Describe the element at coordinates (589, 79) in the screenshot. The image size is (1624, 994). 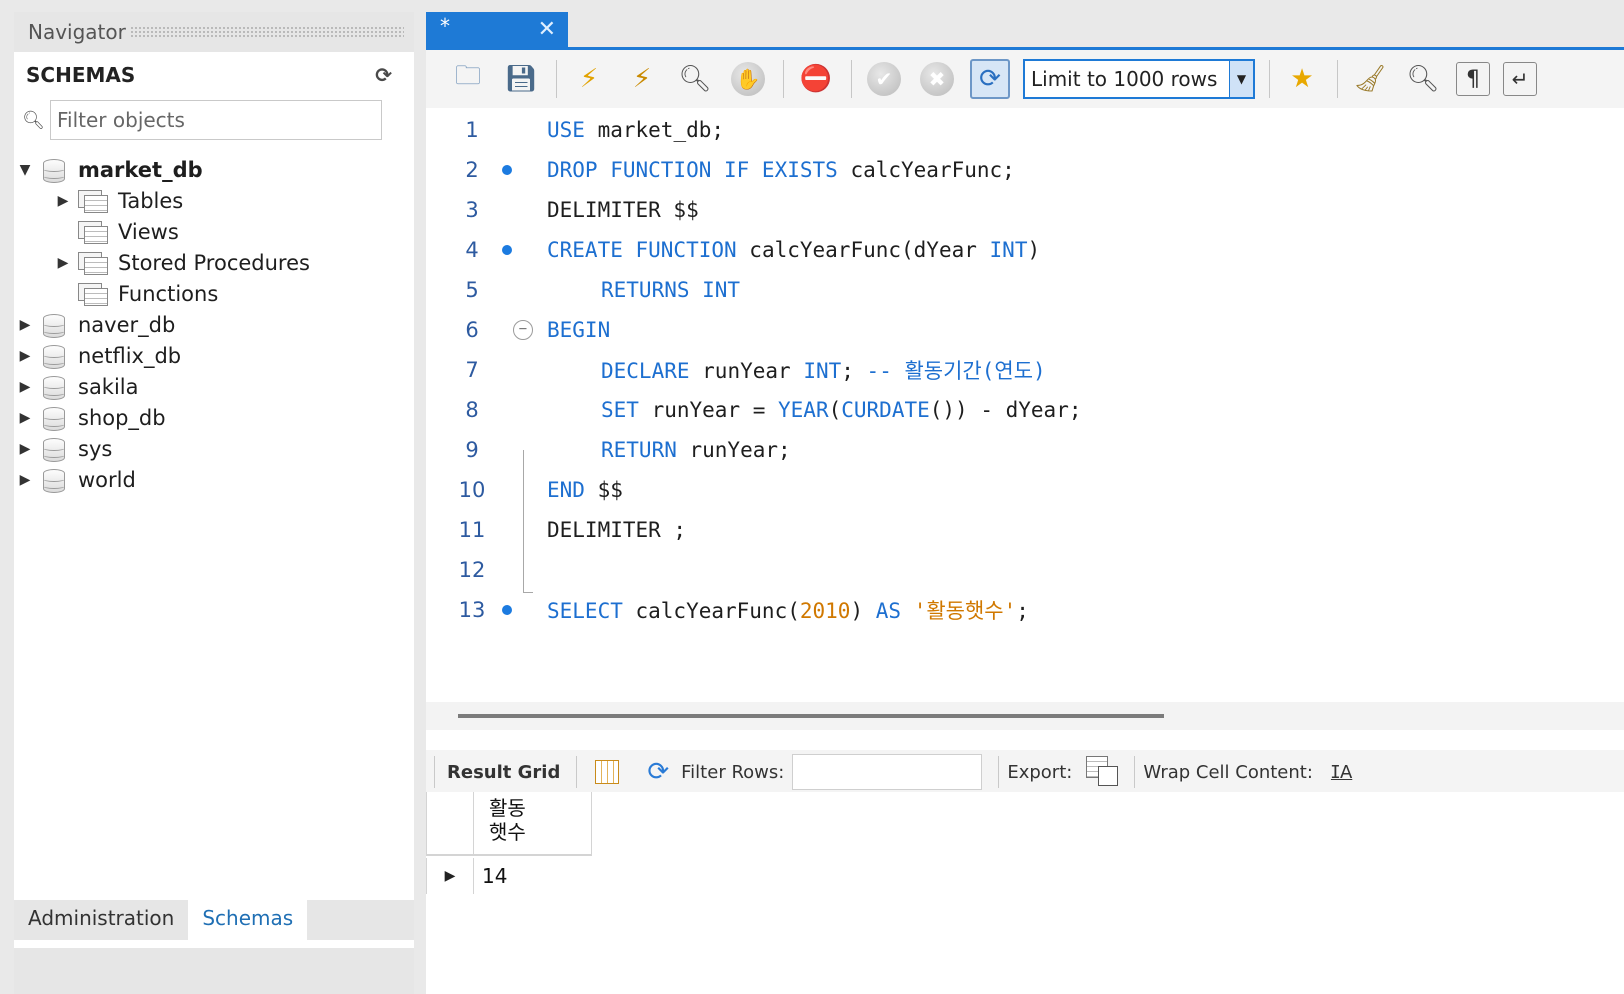
I see `execute-icon: ⚡` at that location.